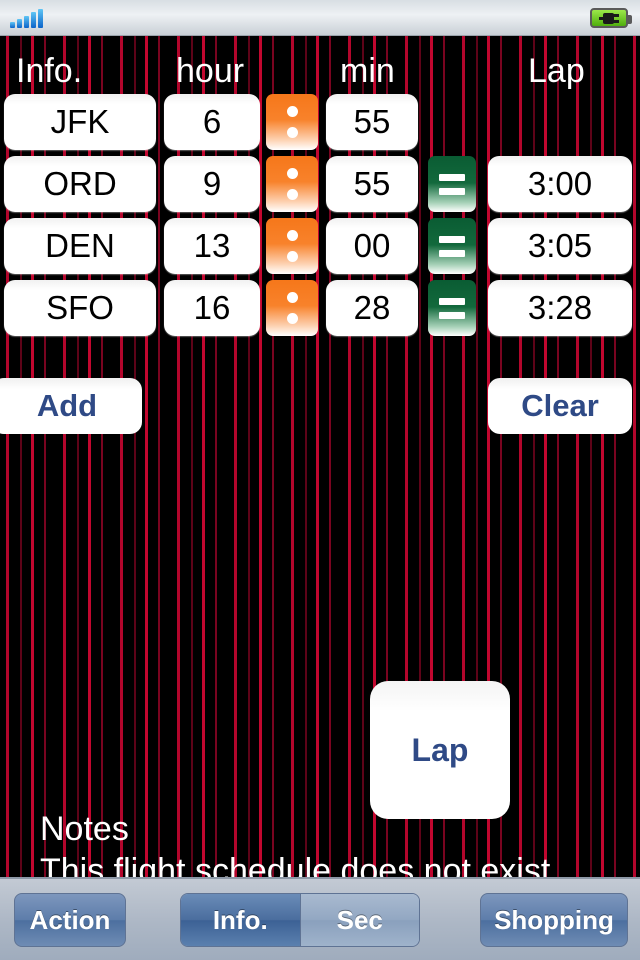  What do you see at coordinates (80, 122) in the screenshot?
I see `info-cell: JFK` at bounding box center [80, 122].